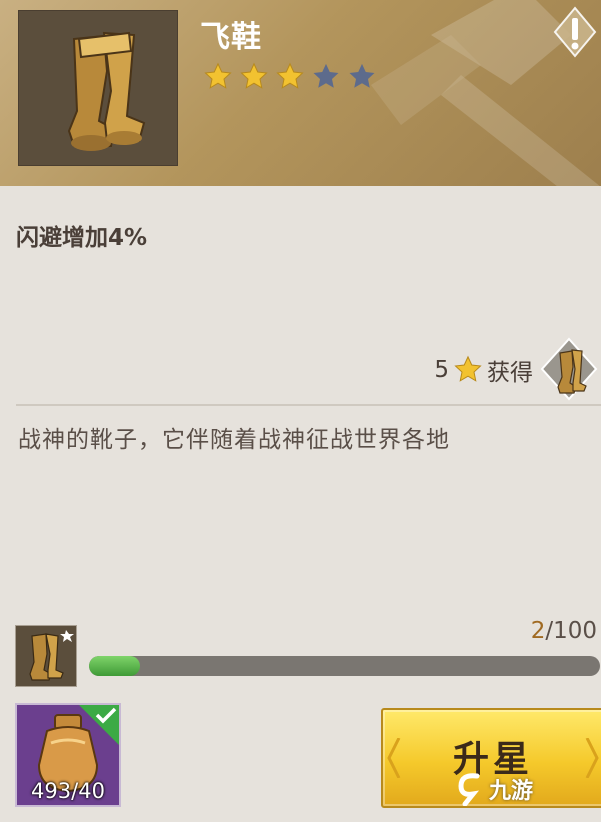  What do you see at coordinates (511, 791) in the screenshot?
I see `watermark-brand: 九游` at bounding box center [511, 791].